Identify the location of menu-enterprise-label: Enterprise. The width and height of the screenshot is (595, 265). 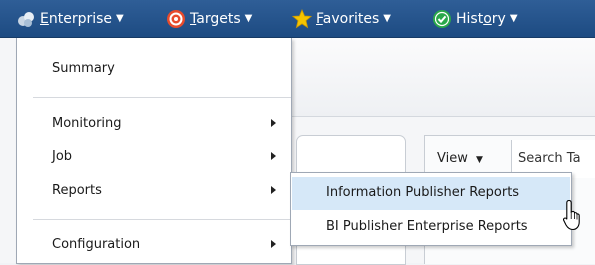
(76, 19).